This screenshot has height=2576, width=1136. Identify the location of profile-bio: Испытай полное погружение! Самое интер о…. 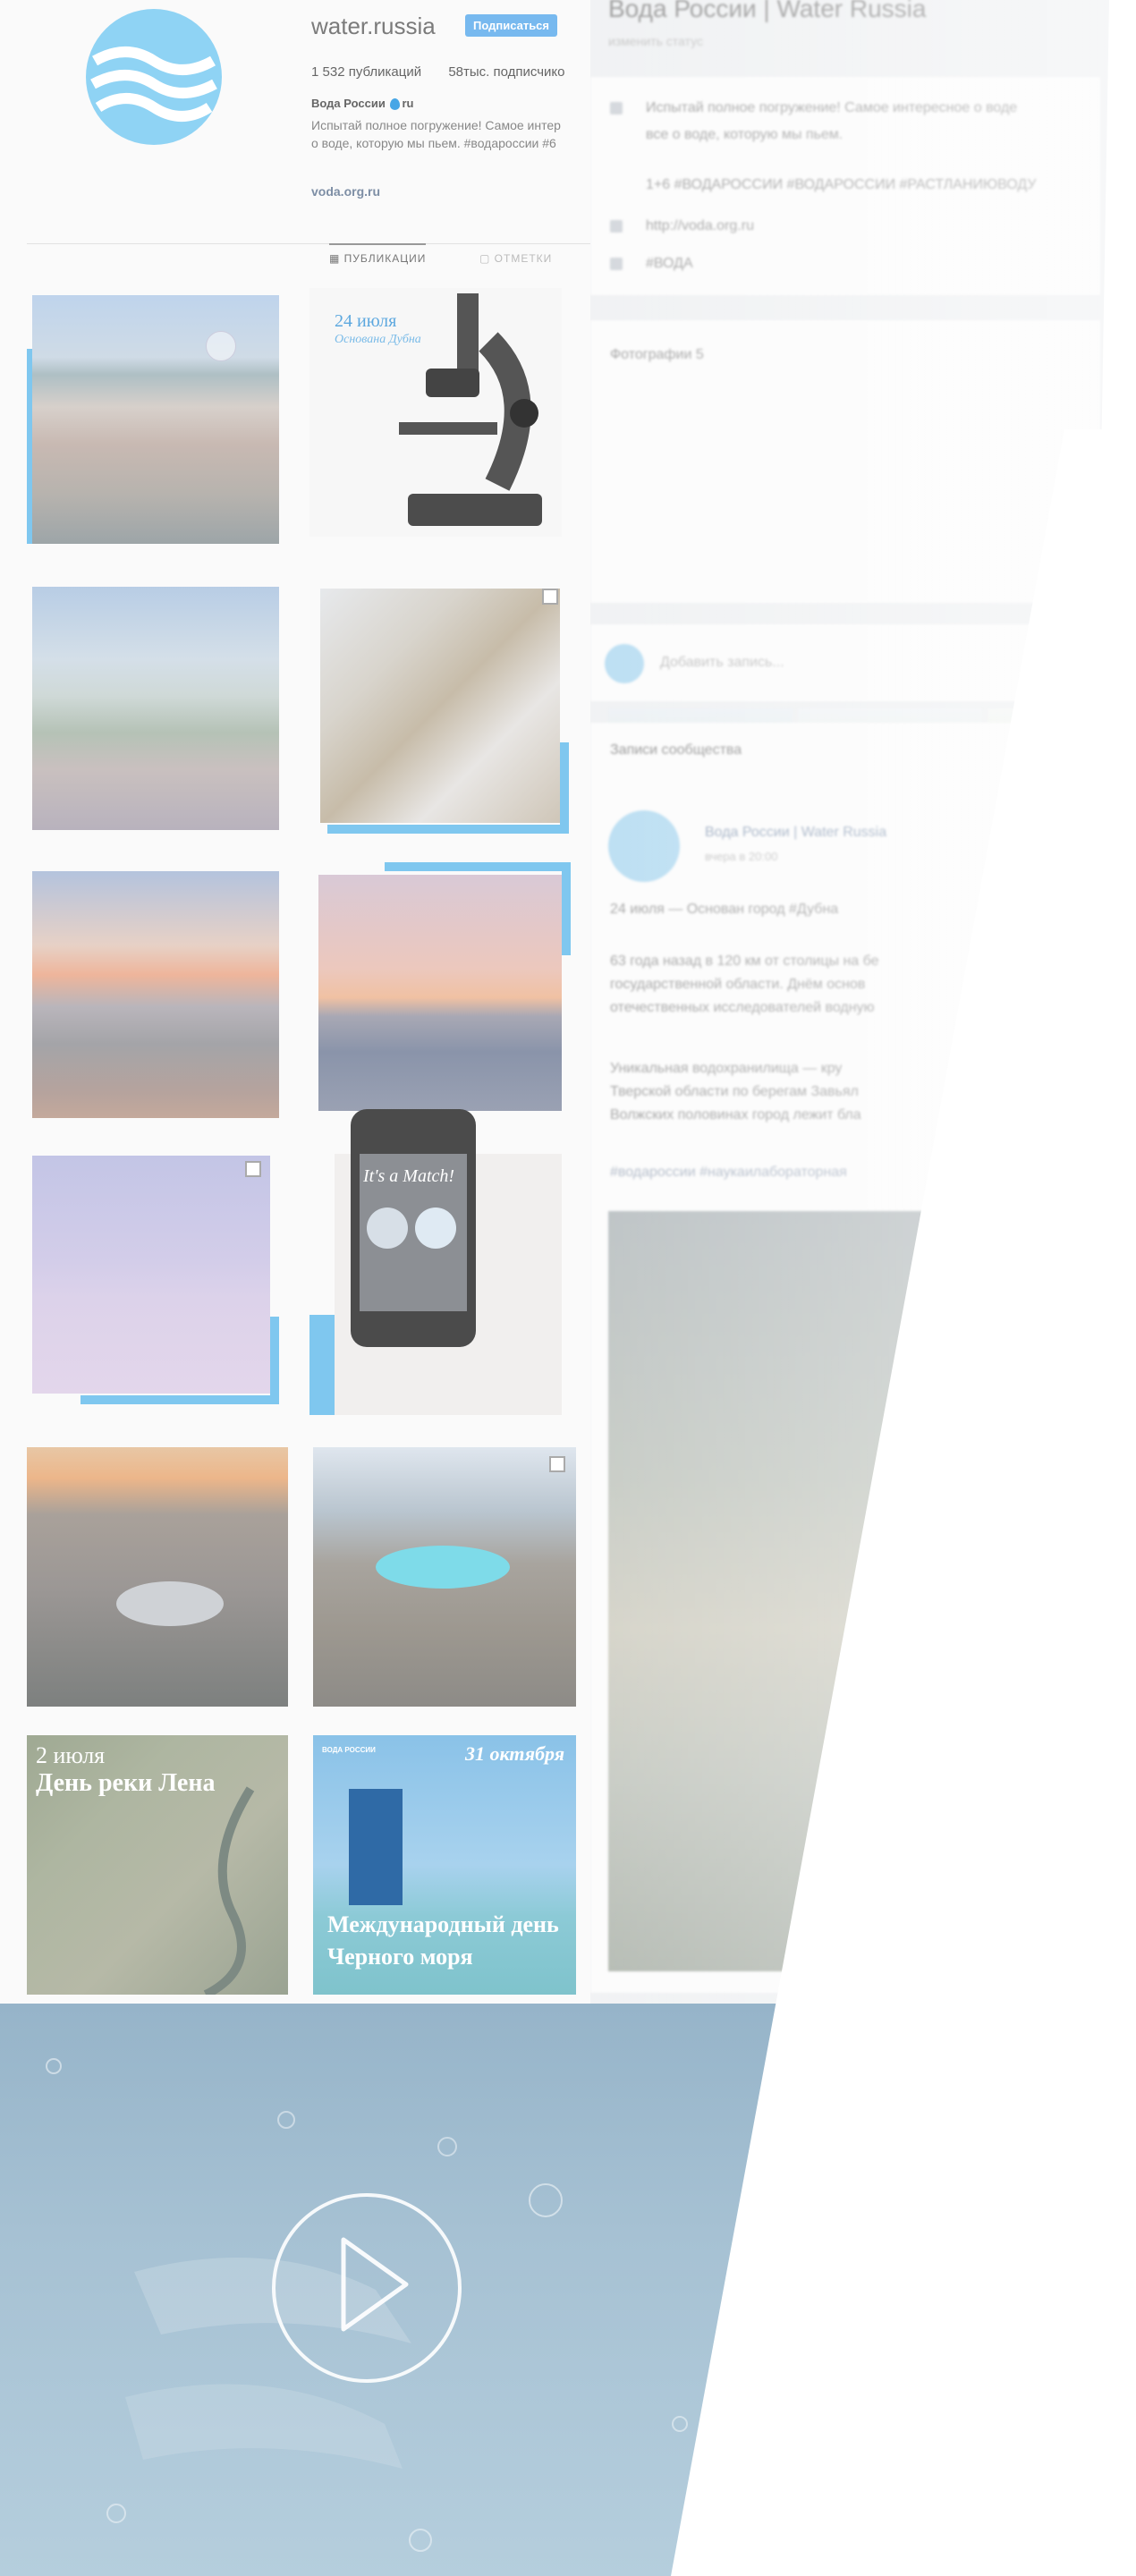
(453, 134).